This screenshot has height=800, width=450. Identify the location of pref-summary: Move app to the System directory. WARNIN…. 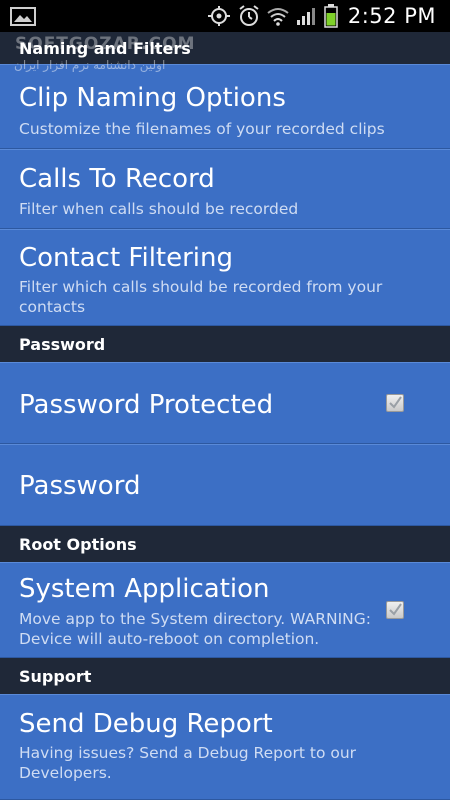
(195, 629).